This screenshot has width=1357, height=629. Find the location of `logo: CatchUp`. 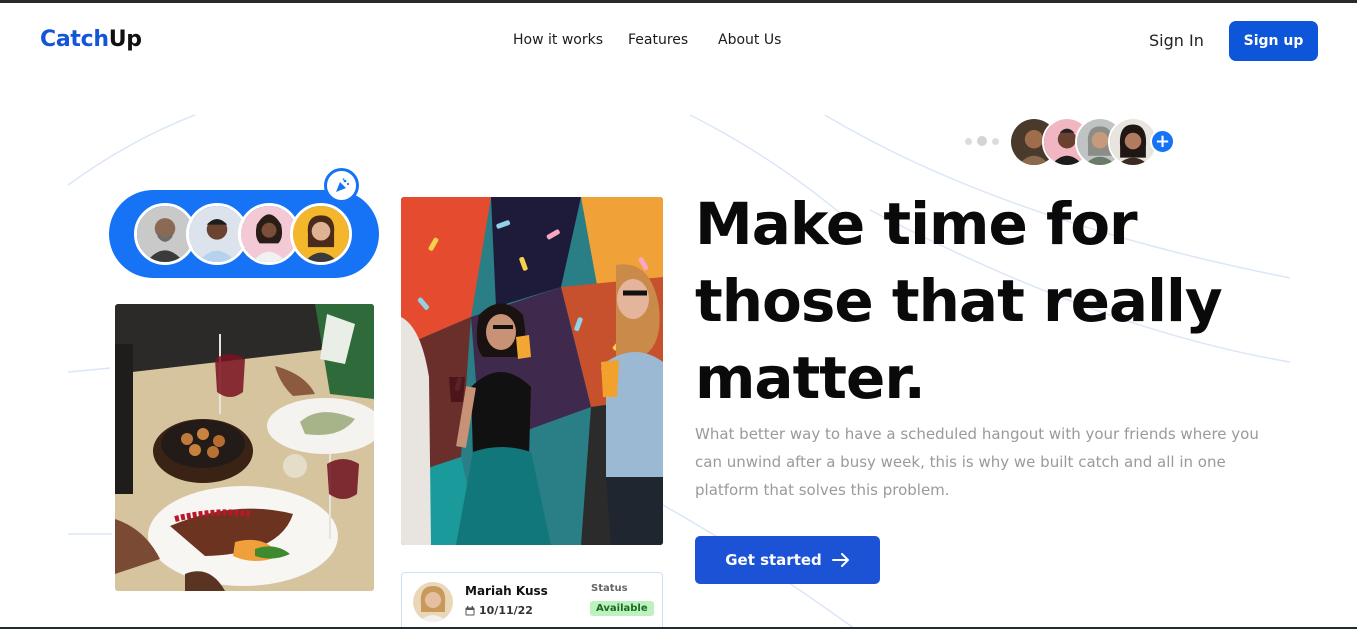

logo: CatchUp is located at coordinates (91, 39).